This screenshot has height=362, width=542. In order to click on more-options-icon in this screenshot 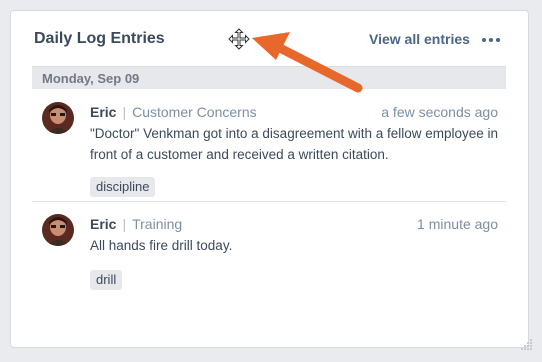, I will do `click(491, 40)`.